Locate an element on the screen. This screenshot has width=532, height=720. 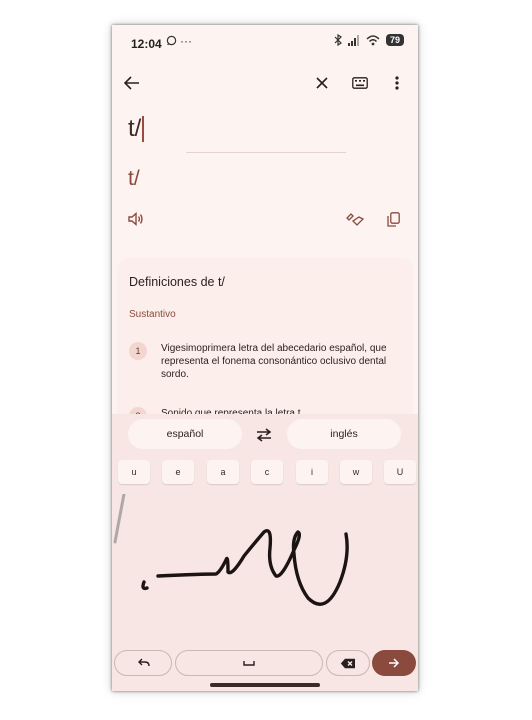
arrow-right-icon is located at coordinates (394, 663).